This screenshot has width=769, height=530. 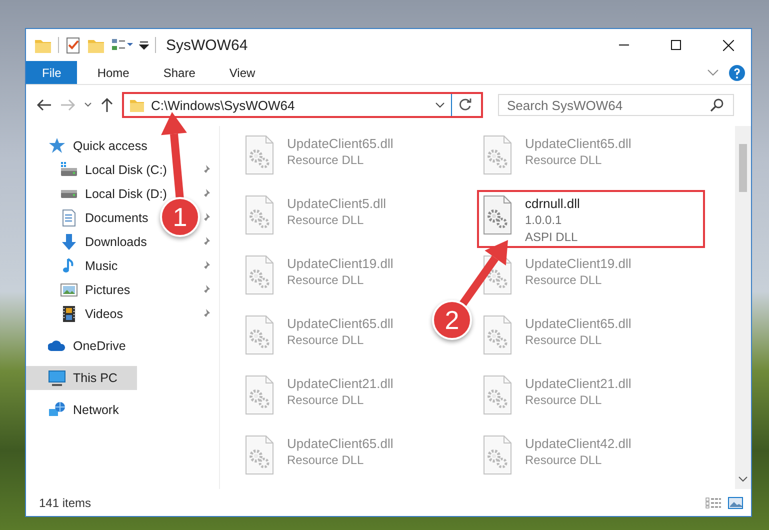 I want to click on nav-item: Quick access, so click(x=90, y=146).